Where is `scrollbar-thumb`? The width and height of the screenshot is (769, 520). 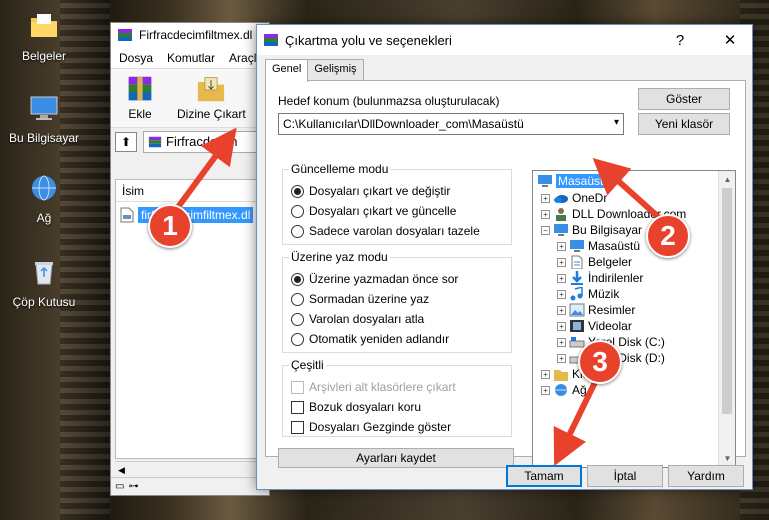
scrollbar-thumb is located at coordinates (727, 301).